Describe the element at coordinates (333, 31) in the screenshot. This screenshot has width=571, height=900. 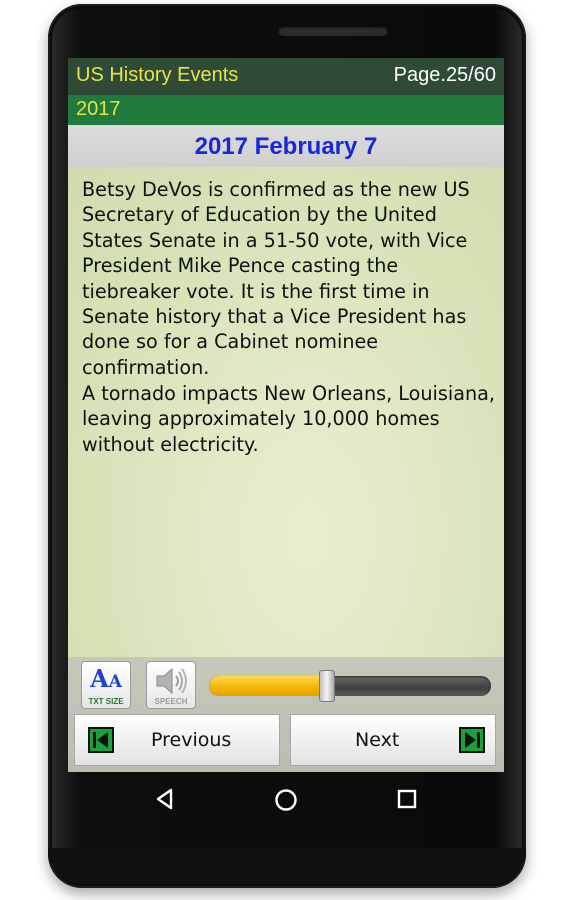
I see `phone-speaker-grille` at that location.